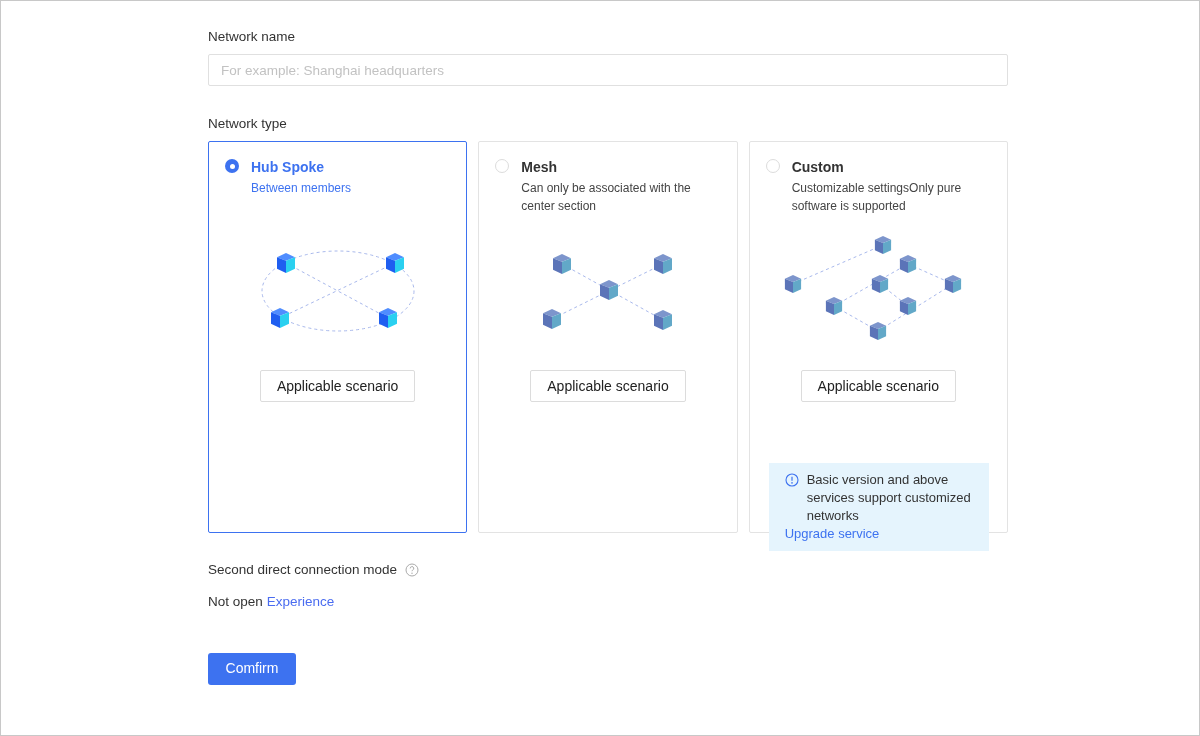 This screenshot has width=1200, height=736. What do you see at coordinates (252, 668) in the screenshot?
I see `confirm-button: Comfirm` at bounding box center [252, 668].